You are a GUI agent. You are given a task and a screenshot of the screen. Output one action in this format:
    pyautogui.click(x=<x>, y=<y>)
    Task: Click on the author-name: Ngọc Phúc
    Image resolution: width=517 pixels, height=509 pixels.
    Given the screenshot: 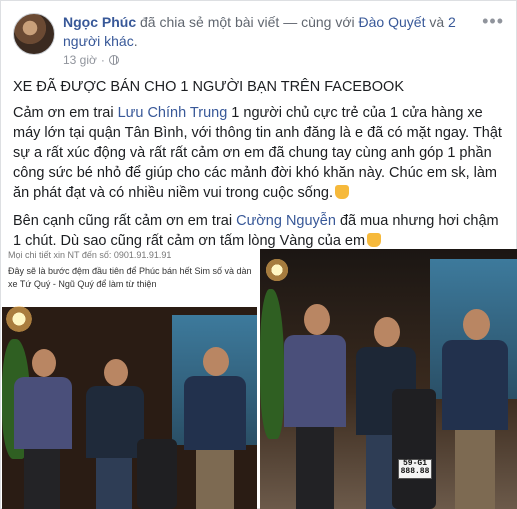 What is the action you would take?
    pyautogui.click(x=99, y=22)
    